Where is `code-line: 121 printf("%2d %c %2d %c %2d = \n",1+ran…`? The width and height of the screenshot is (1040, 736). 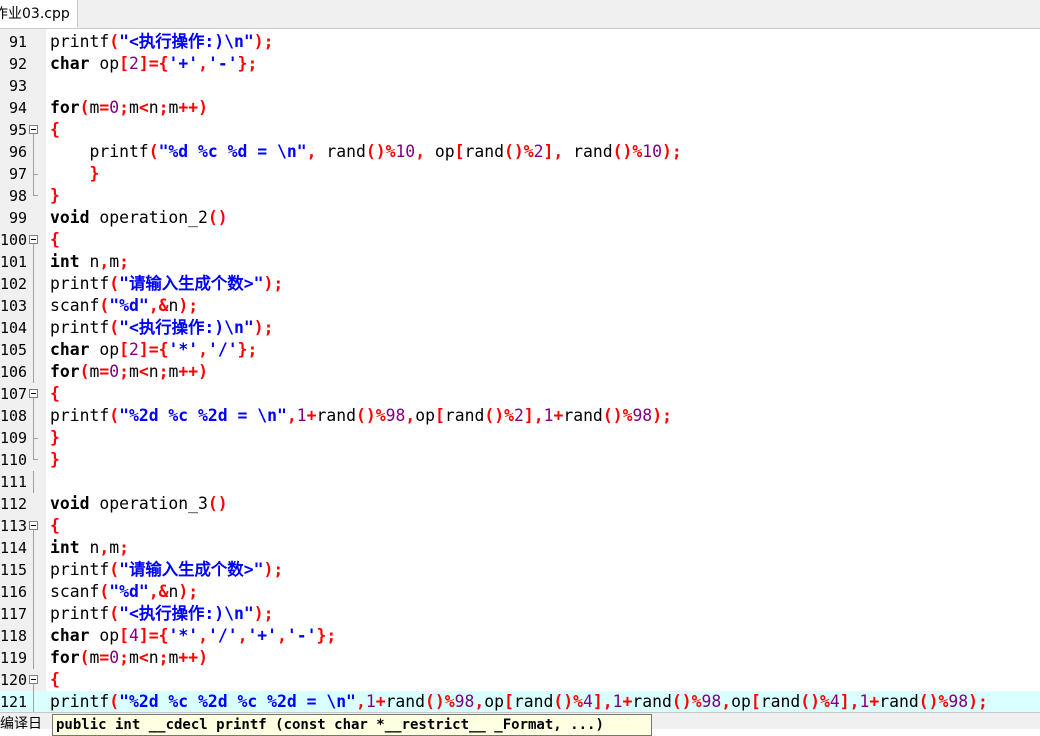 code-line: 121 printf("%2d %c %2d %c %2d = \n",1+ran… is located at coordinates (520, 702).